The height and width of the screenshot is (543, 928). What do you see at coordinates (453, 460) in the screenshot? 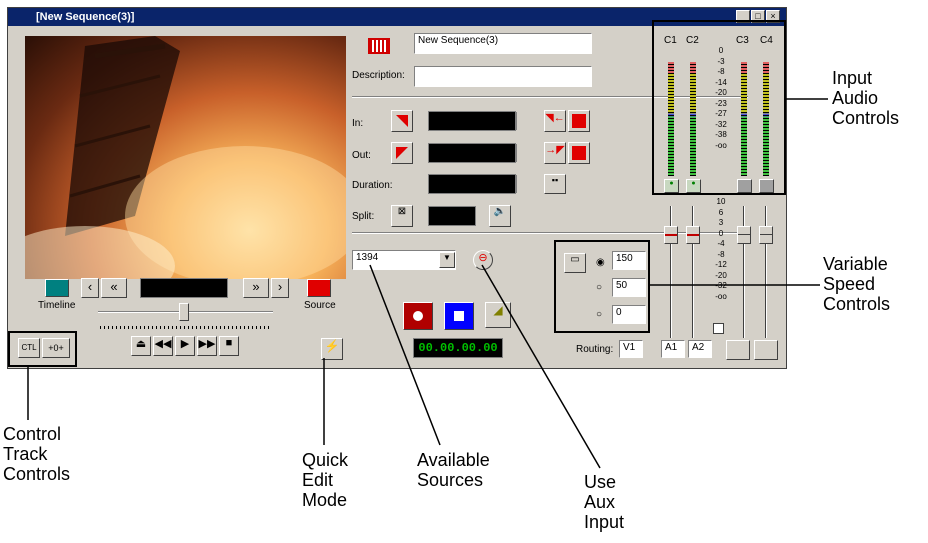
I see `callout-line: Available` at bounding box center [453, 460].